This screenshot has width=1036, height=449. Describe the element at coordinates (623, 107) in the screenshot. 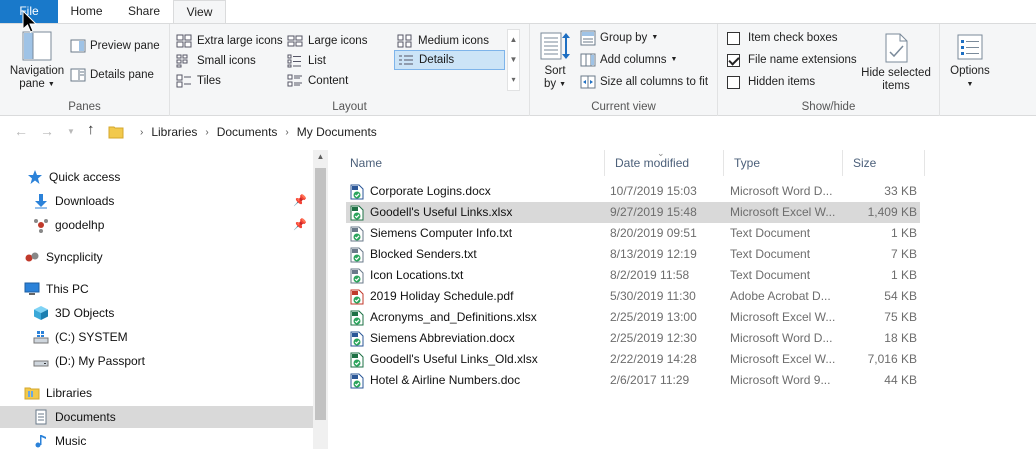

I see `current-view-group-label: Current view` at that location.